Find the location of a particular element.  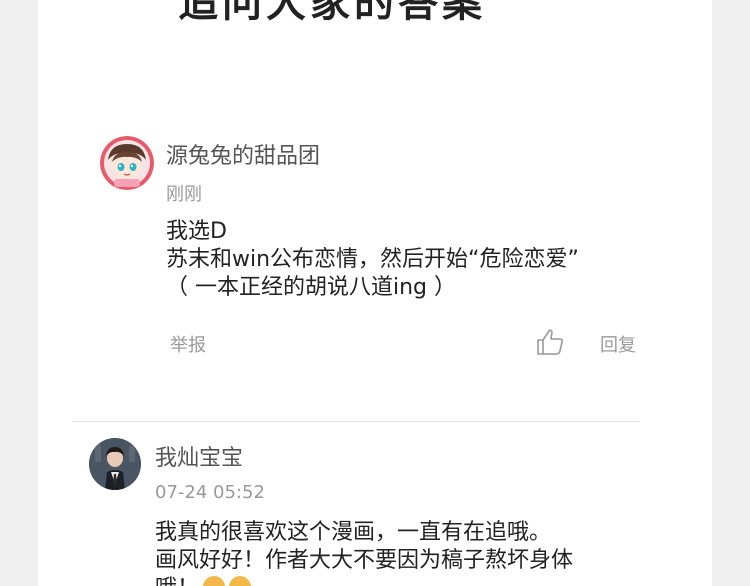

post-title: 追问大家的答案 is located at coordinates (332, 13).